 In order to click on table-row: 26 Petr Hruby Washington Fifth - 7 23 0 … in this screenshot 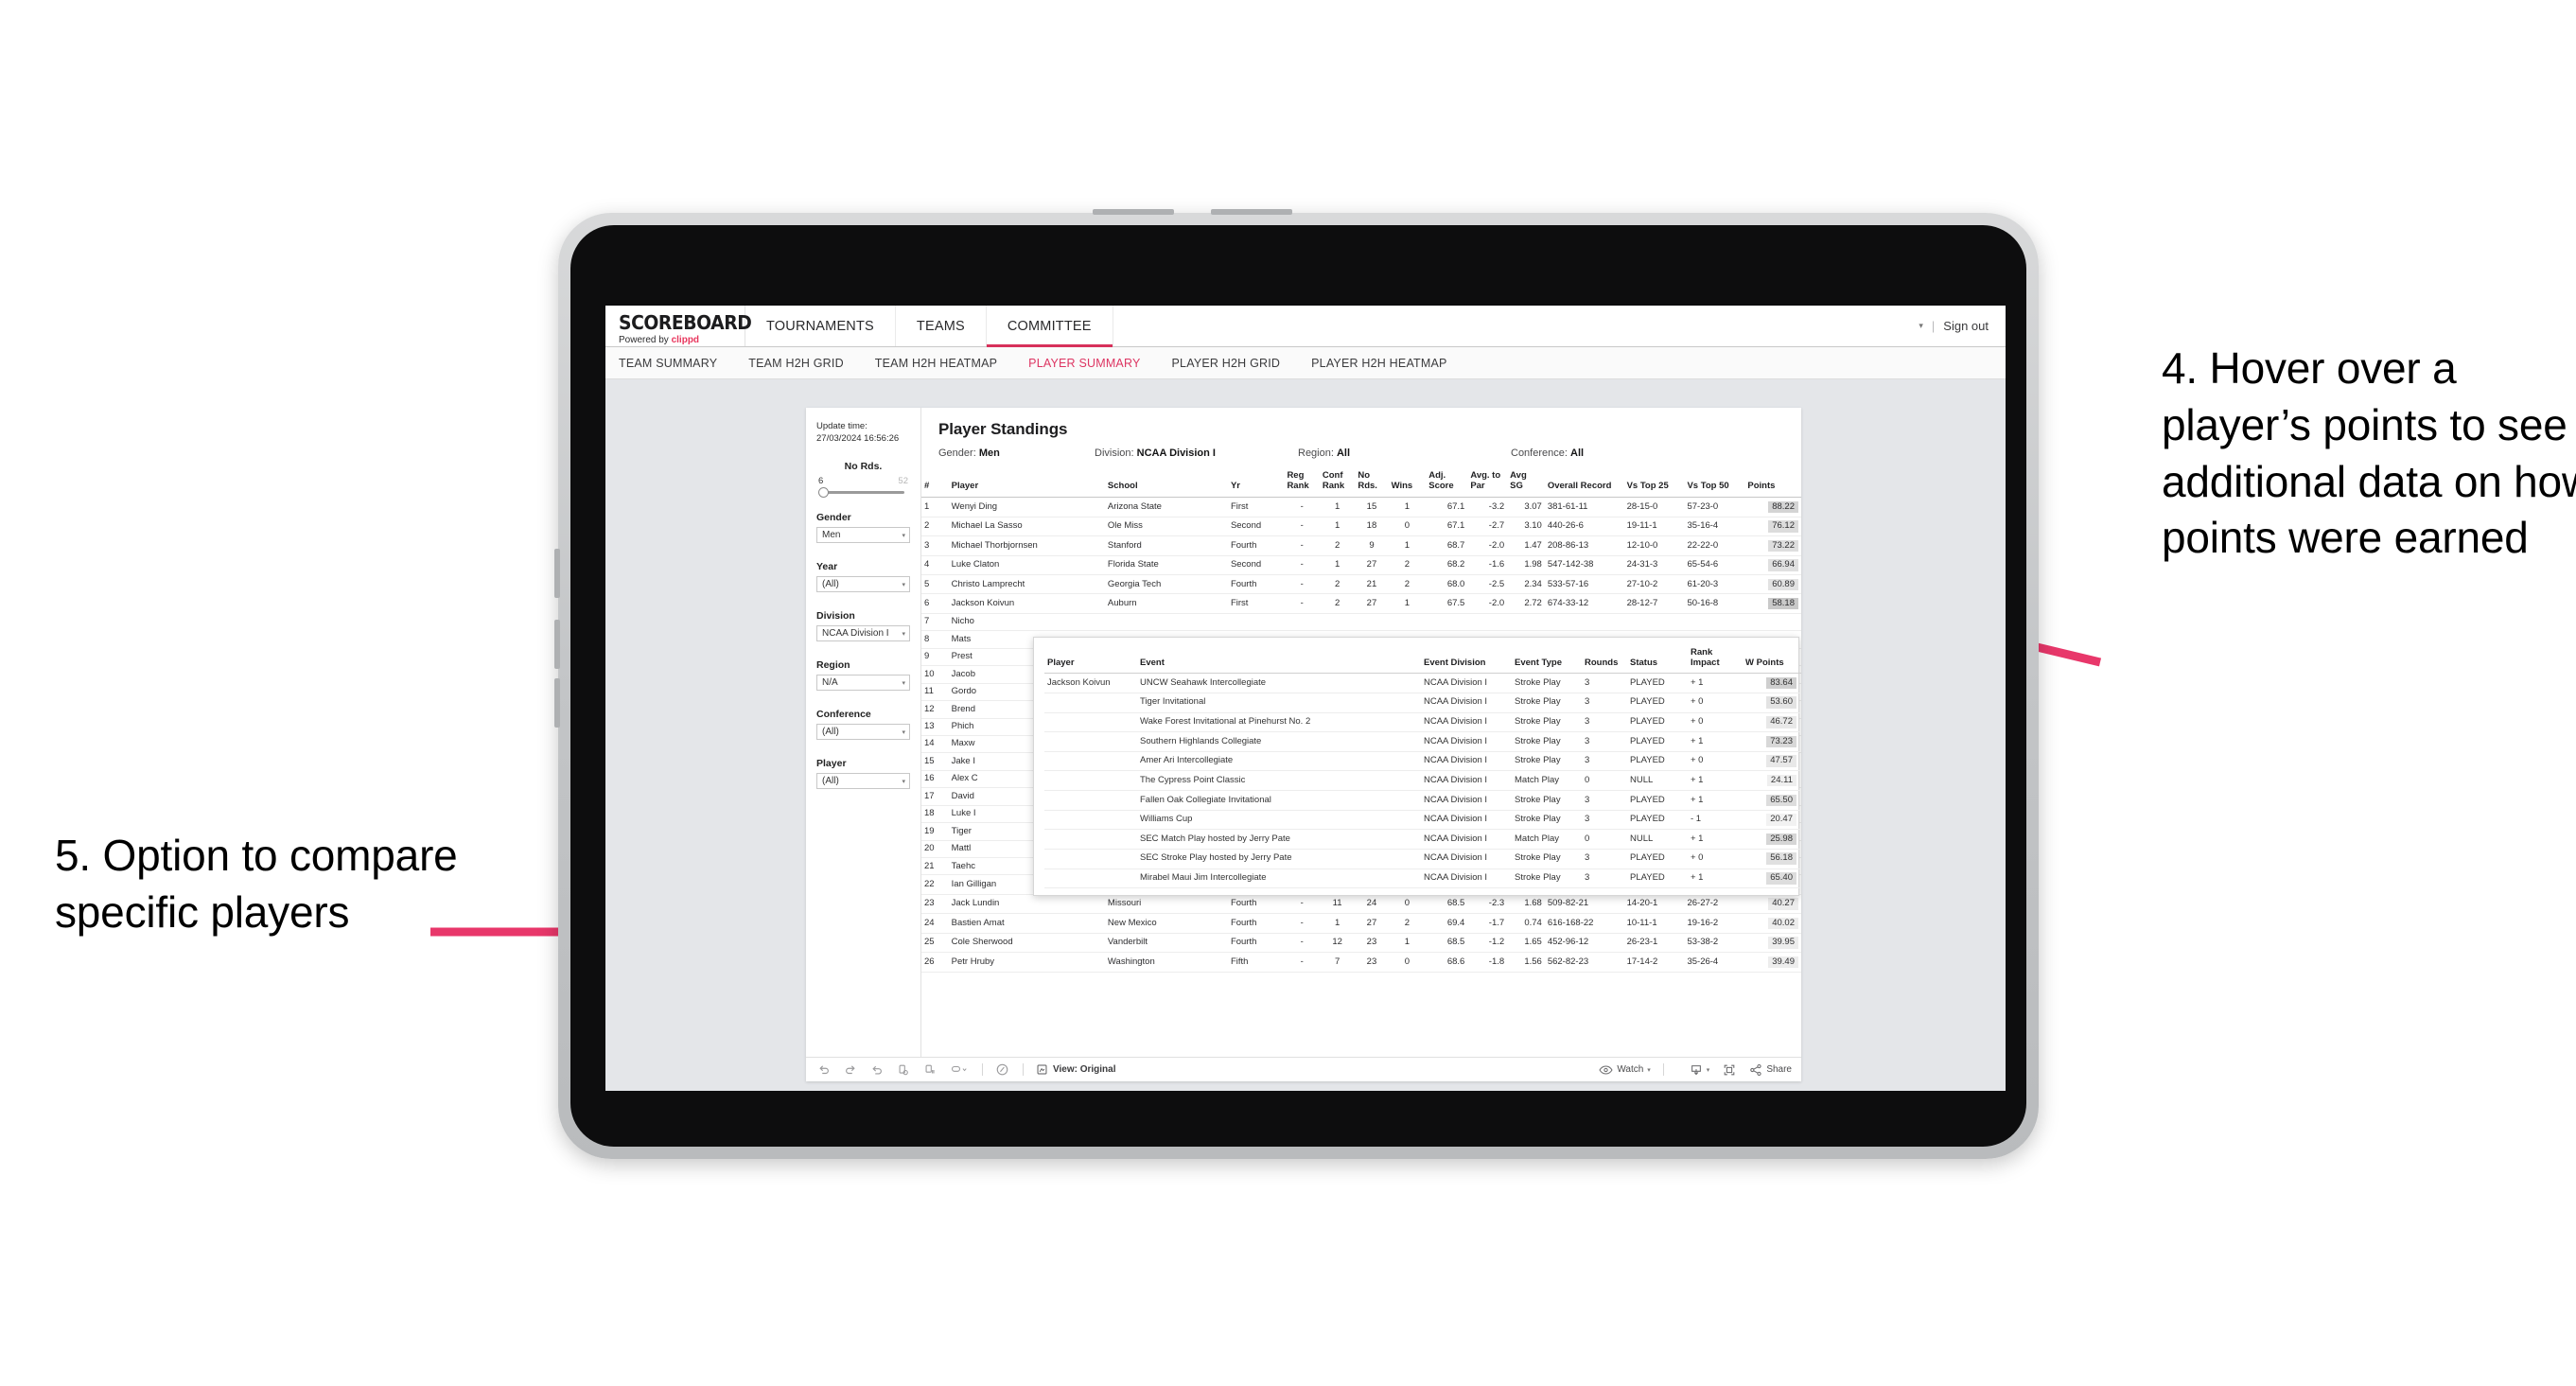, I will do `click(1361, 962)`.